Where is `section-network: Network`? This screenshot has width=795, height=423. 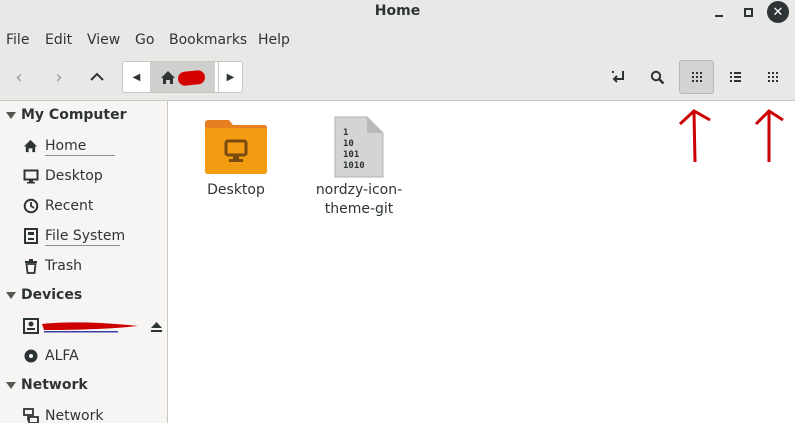 section-network: Network is located at coordinates (47, 385).